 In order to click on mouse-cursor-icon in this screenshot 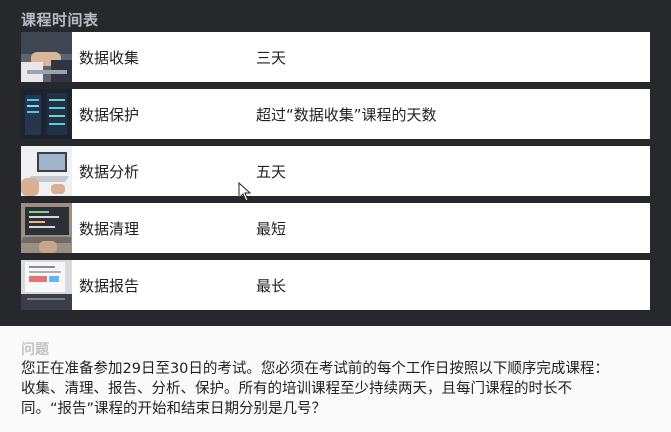, I will do `click(245, 192)`.